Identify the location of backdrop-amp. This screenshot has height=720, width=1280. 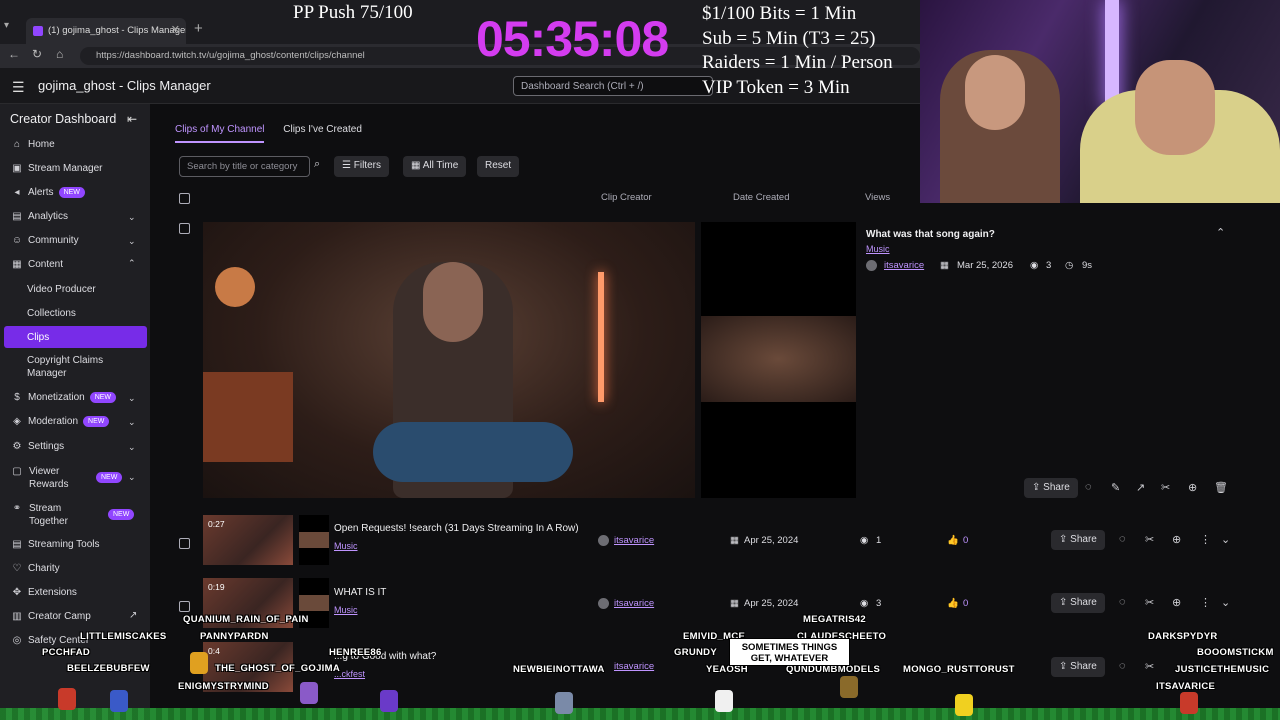
(248, 417).